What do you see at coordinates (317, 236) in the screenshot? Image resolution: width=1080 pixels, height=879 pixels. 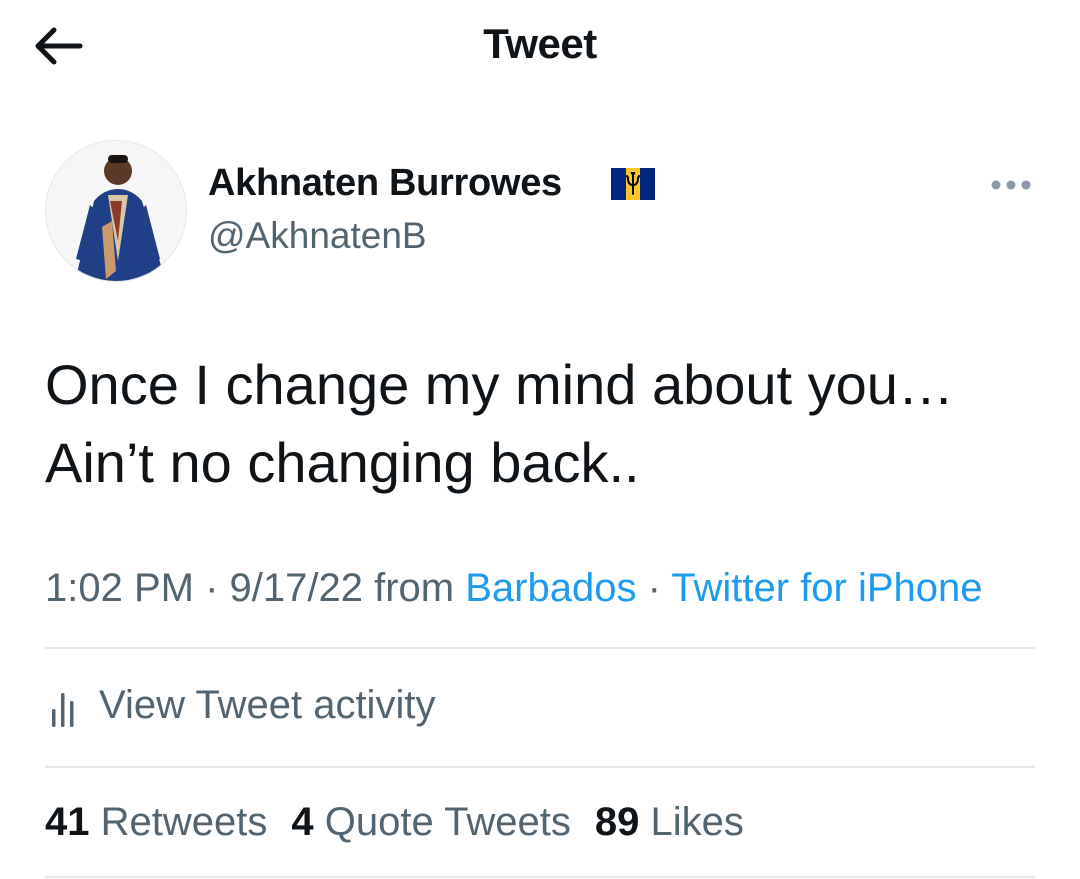 I see `author-handle: @AkhnatenB` at bounding box center [317, 236].